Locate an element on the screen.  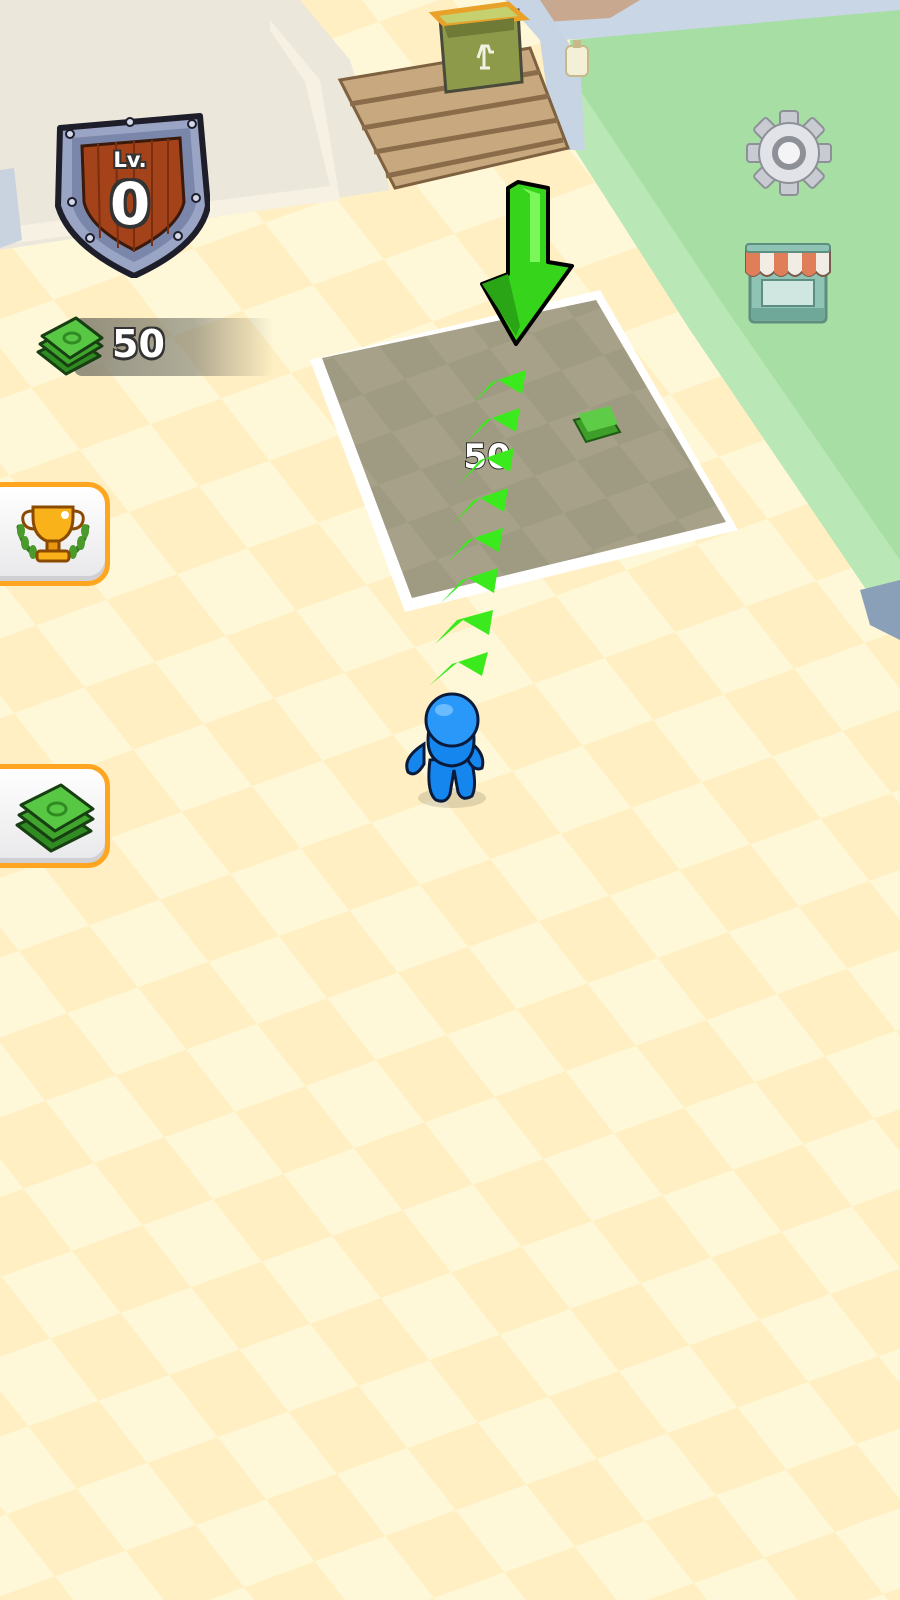
bottle-decor is located at coordinates (577, 58).